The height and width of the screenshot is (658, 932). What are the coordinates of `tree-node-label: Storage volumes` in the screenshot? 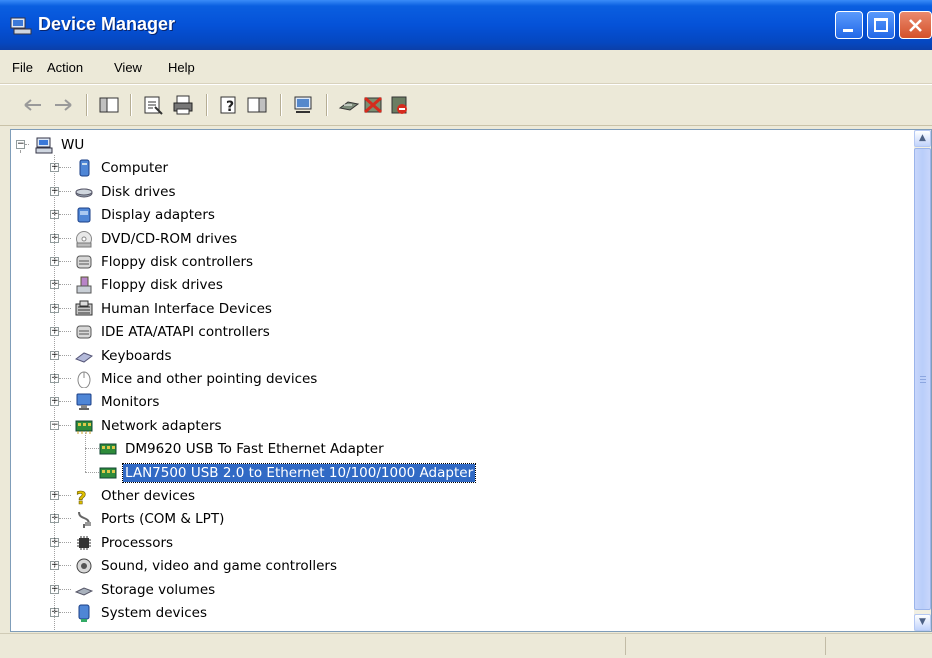 It's located at (158, 589).